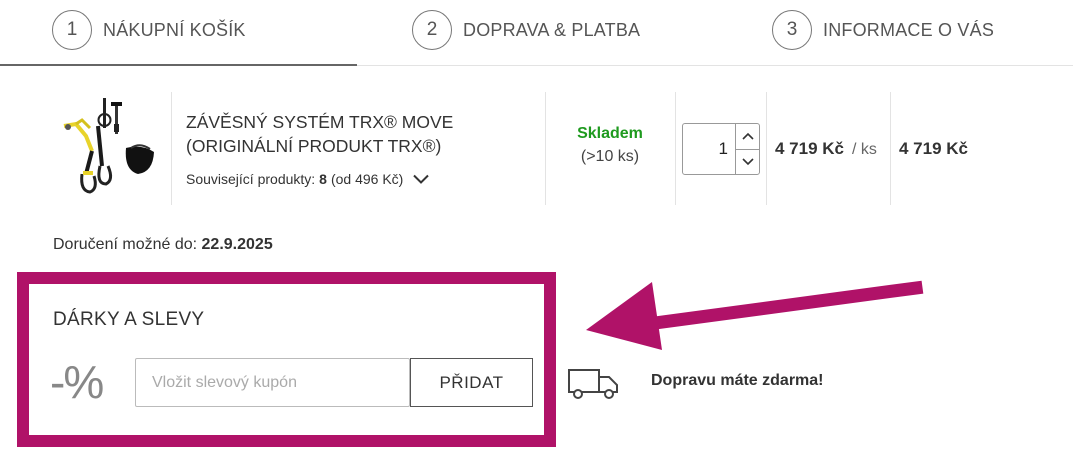  I want to click on step-shipping-payment: 2 DOPRAVA & PLATBA, so click(526, 30).